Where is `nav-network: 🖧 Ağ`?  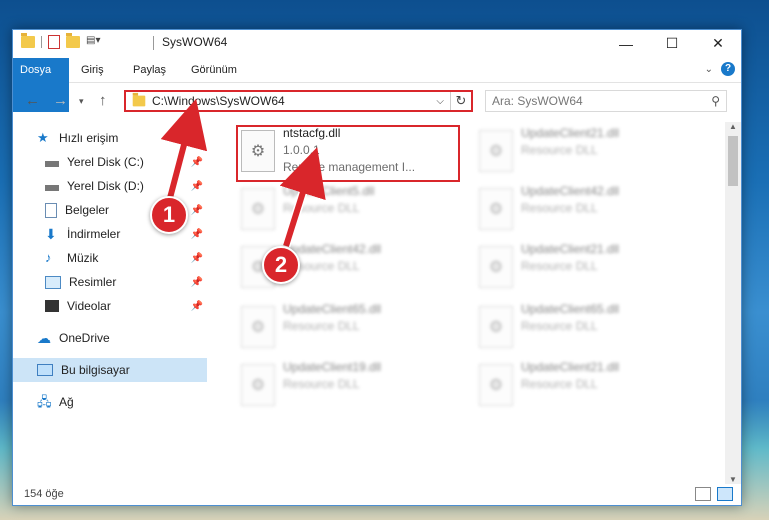
nav-network: 🖧 Ağ is located at coordinates (122, 402).